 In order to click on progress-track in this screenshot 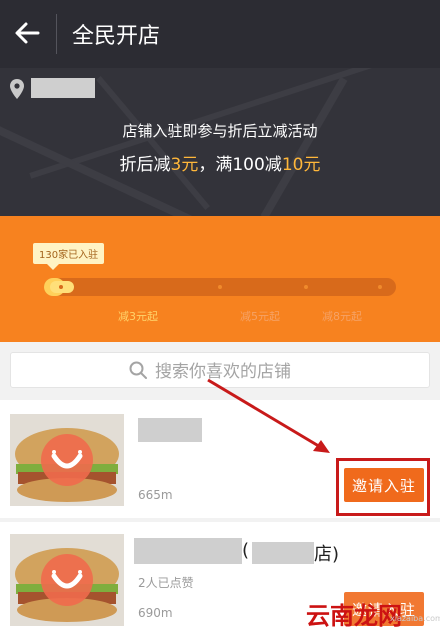, I will do `click(220, 287)`.